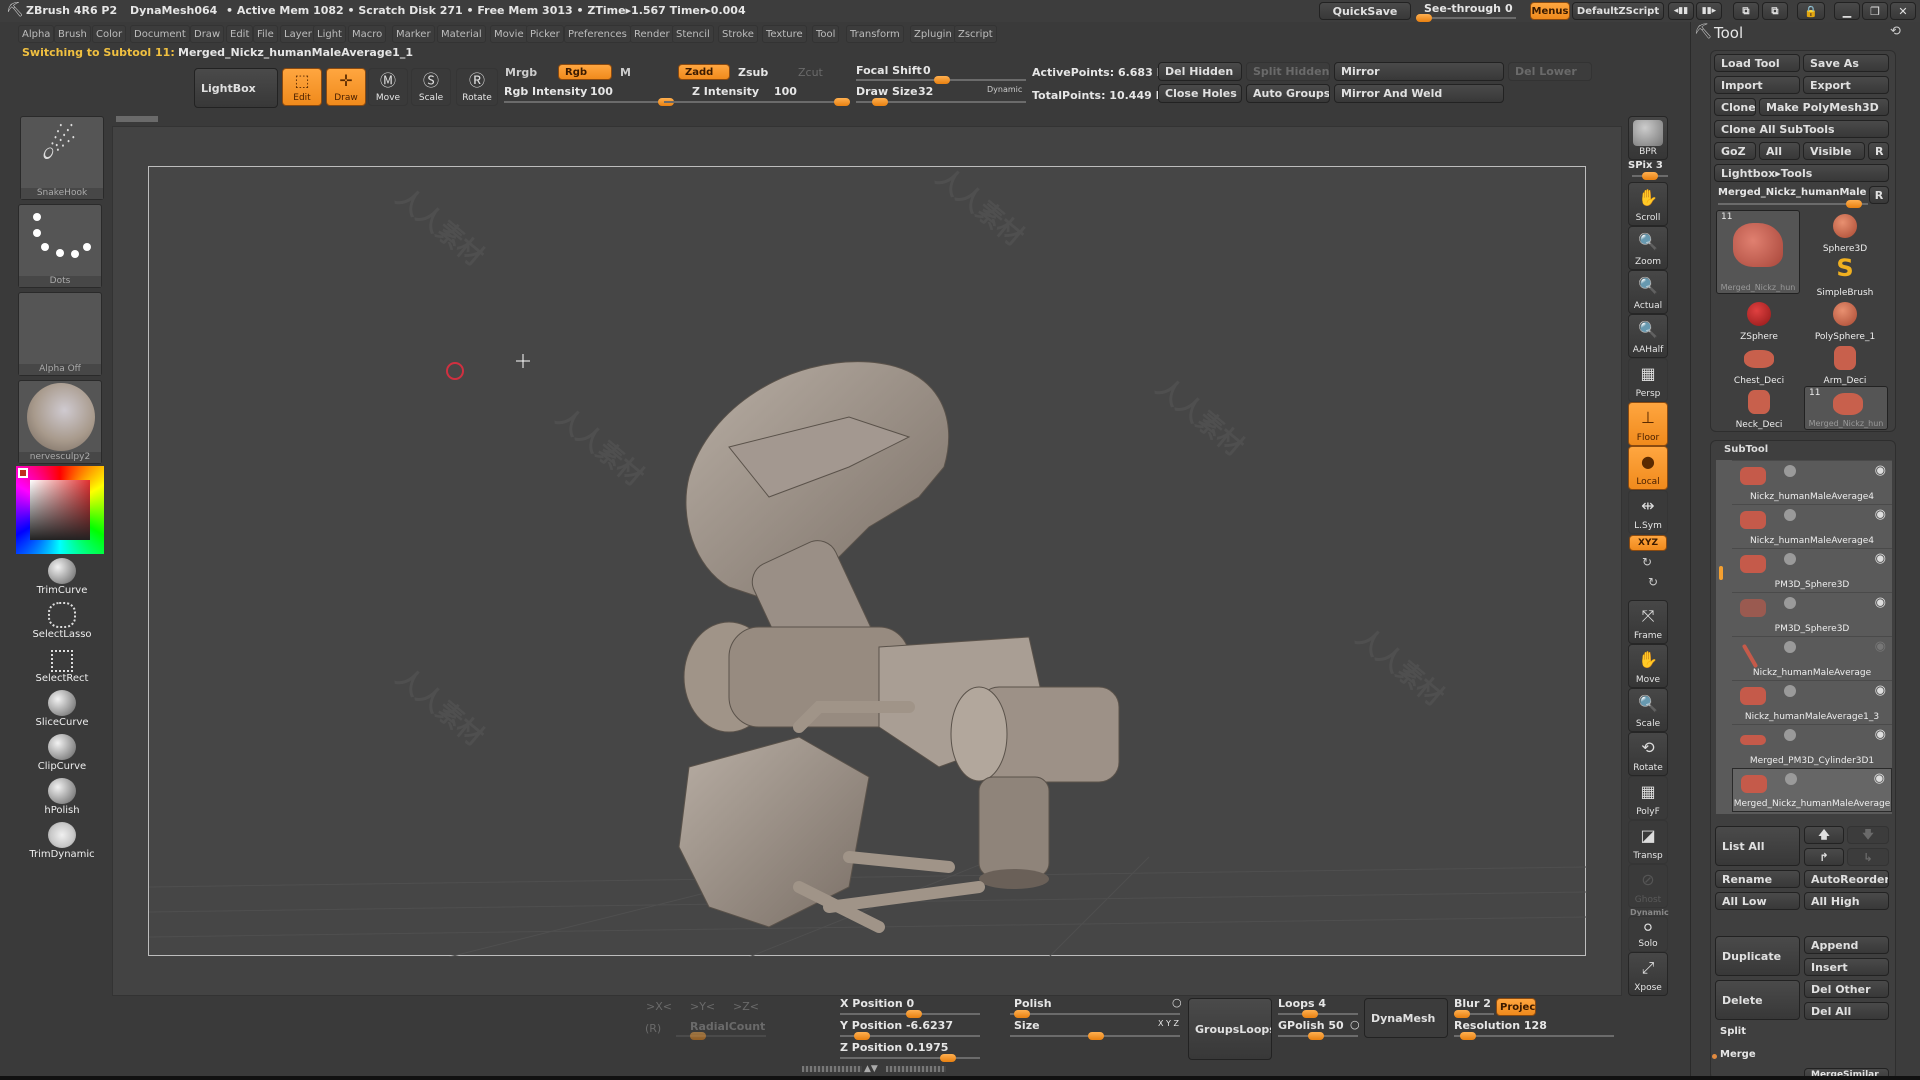  What do you see at coordinates (1757, 879) in the screenshot?
I see `rename-button: Rename` at bounding box center [1757, 879].